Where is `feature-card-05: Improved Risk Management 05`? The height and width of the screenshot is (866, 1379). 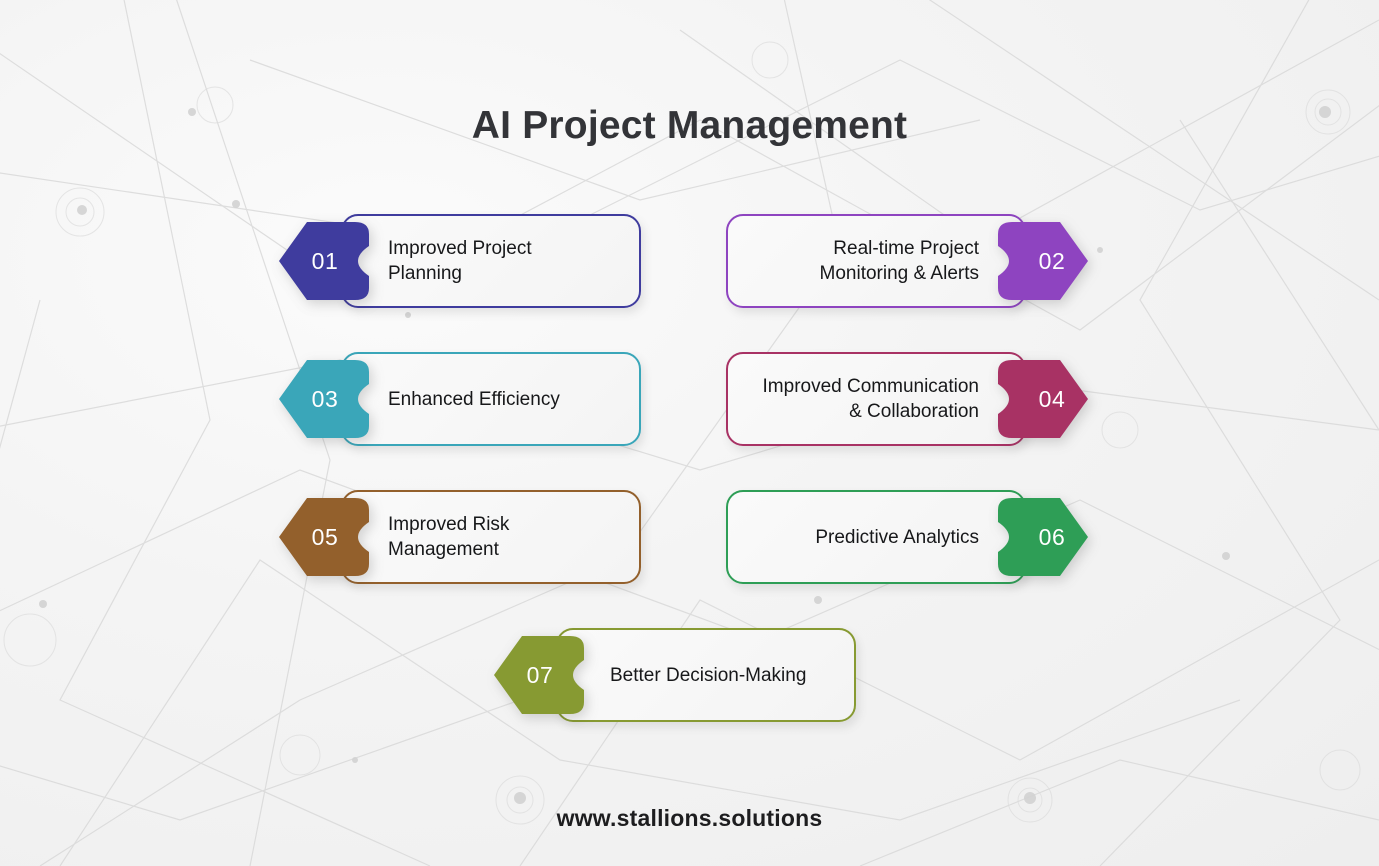
feature-card-05: Improved Risk Management 05 is located at coordinates (460, 537).